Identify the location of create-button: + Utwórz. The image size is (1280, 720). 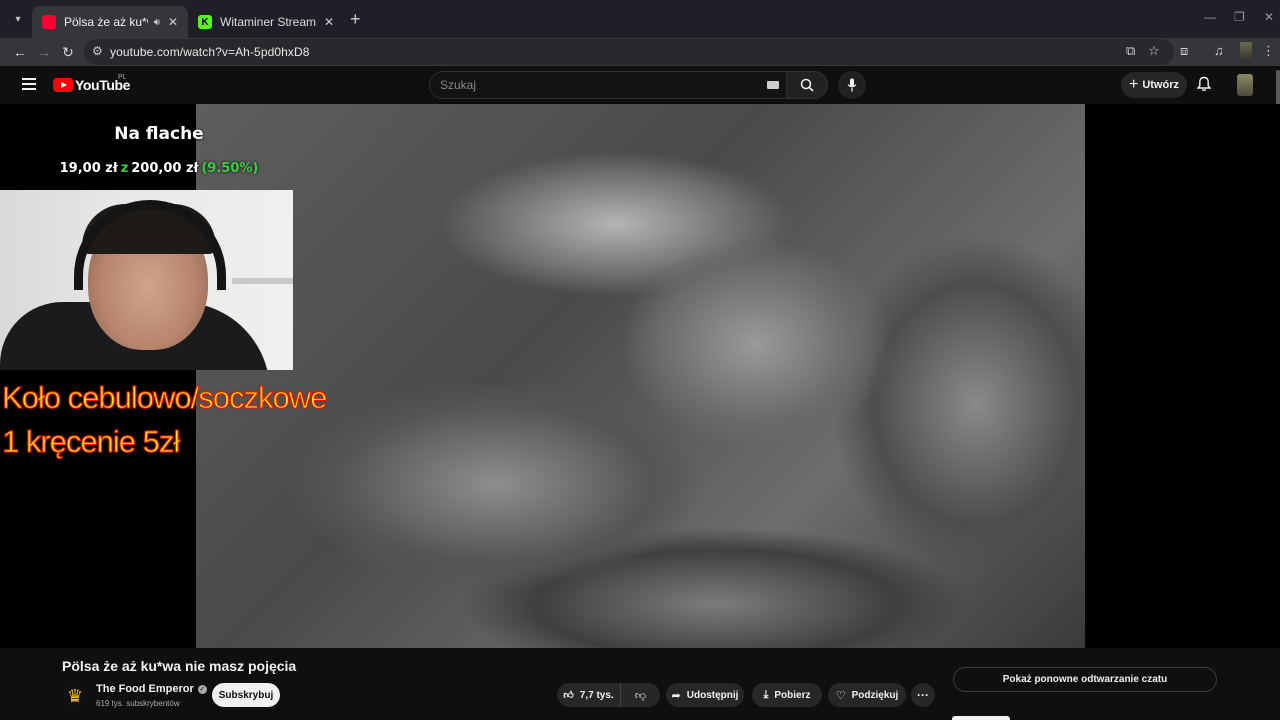
(1154, 85).